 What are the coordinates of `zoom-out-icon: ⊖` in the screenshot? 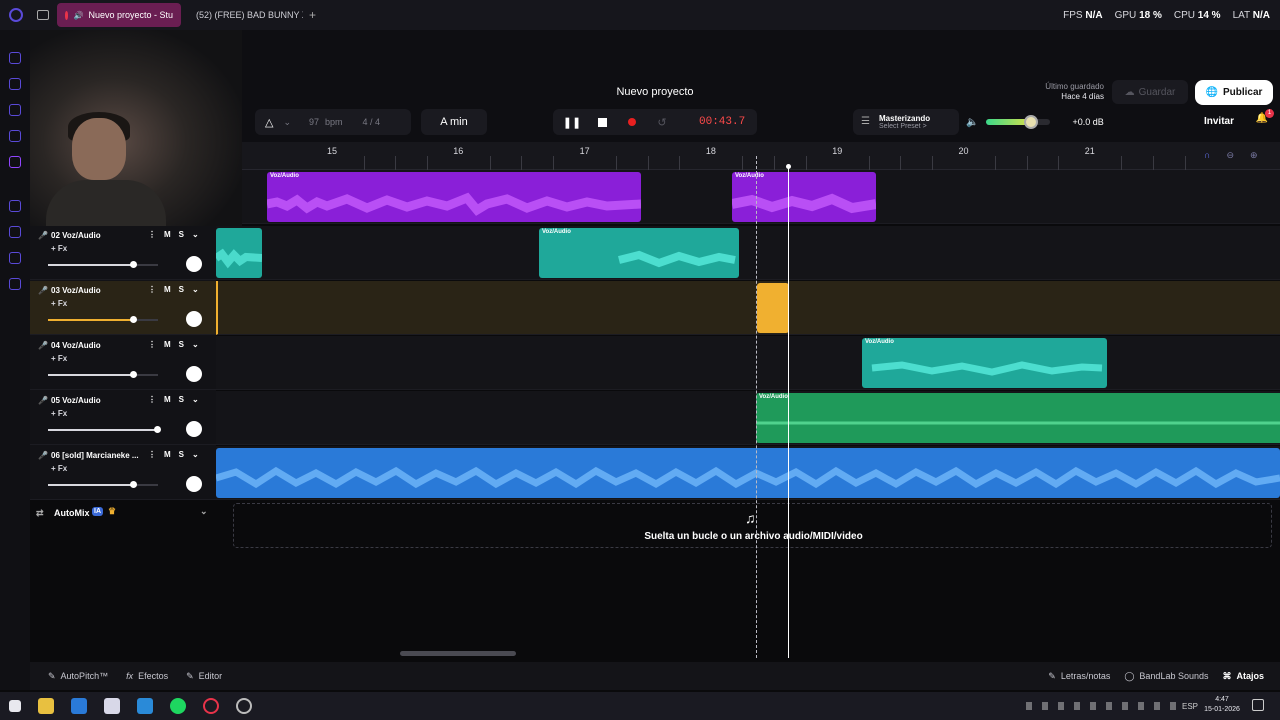 It's located at (1230, 155).